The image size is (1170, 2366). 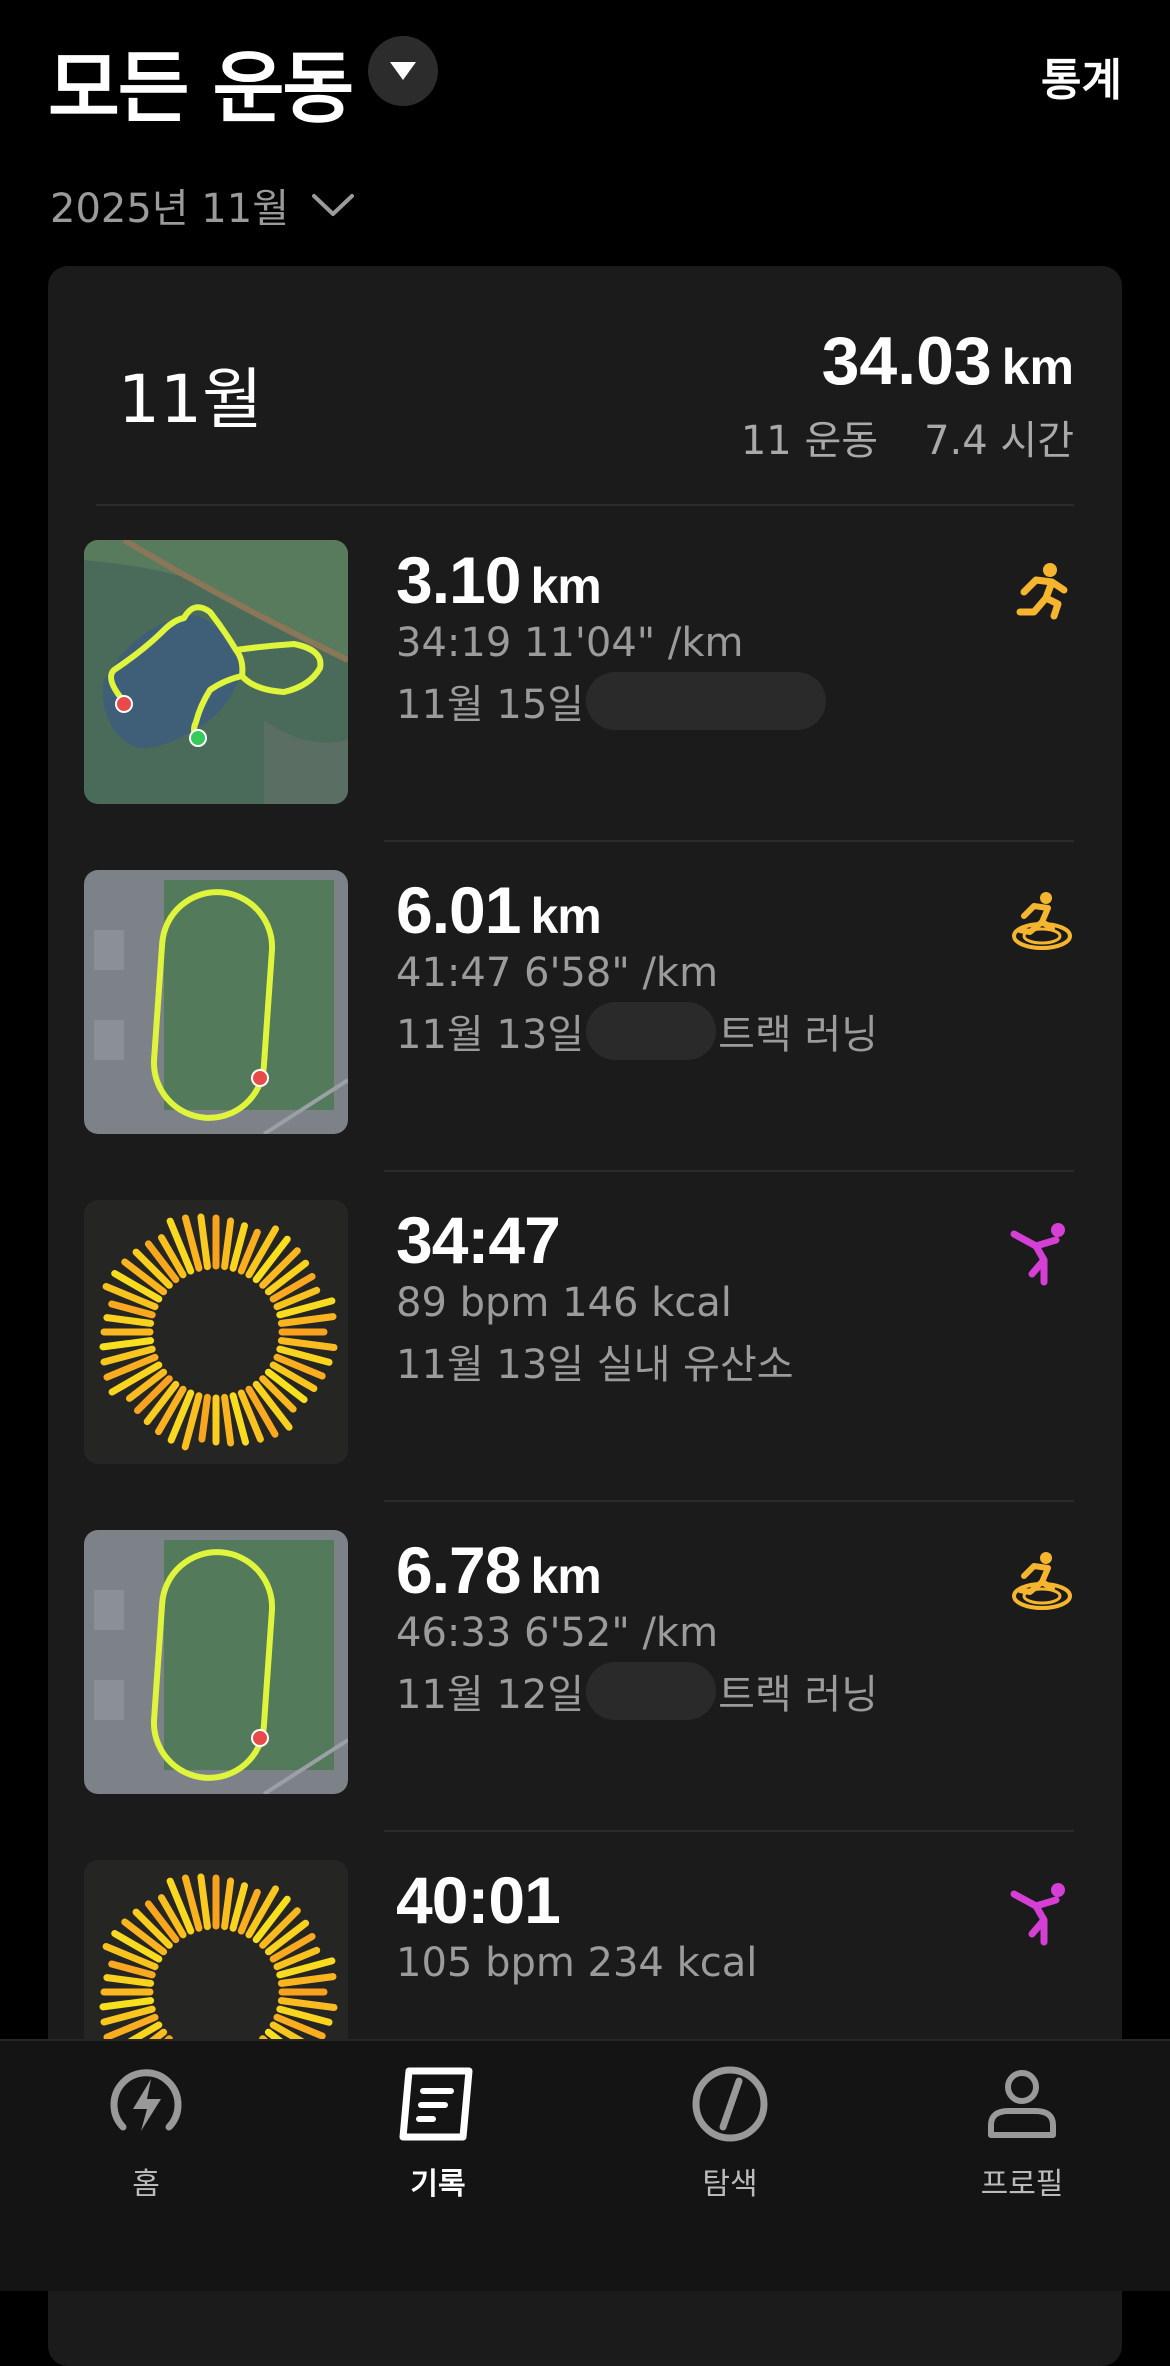 I want to click on summary-workouts: 11 운동, so click(x=809, y=441).